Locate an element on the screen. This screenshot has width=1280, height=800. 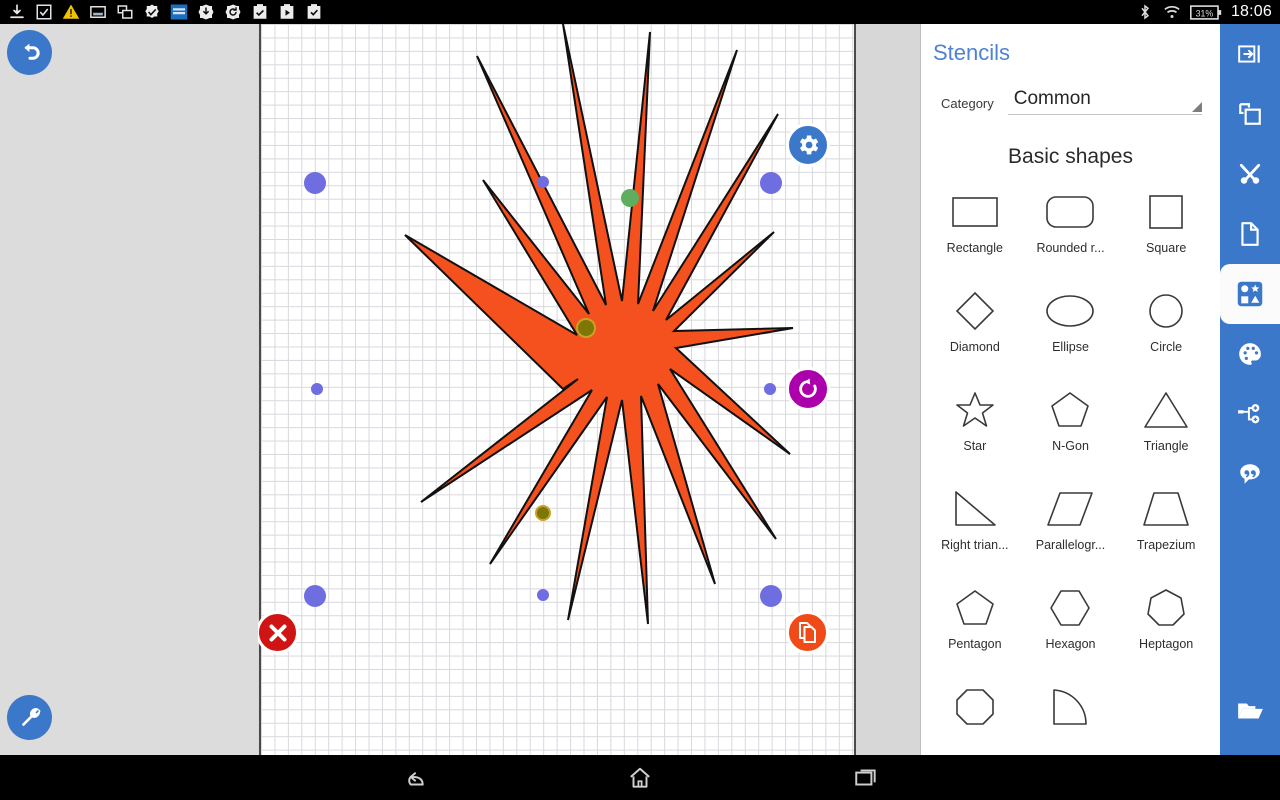
handle-edge-bottom is located at coordinates (543, 595).